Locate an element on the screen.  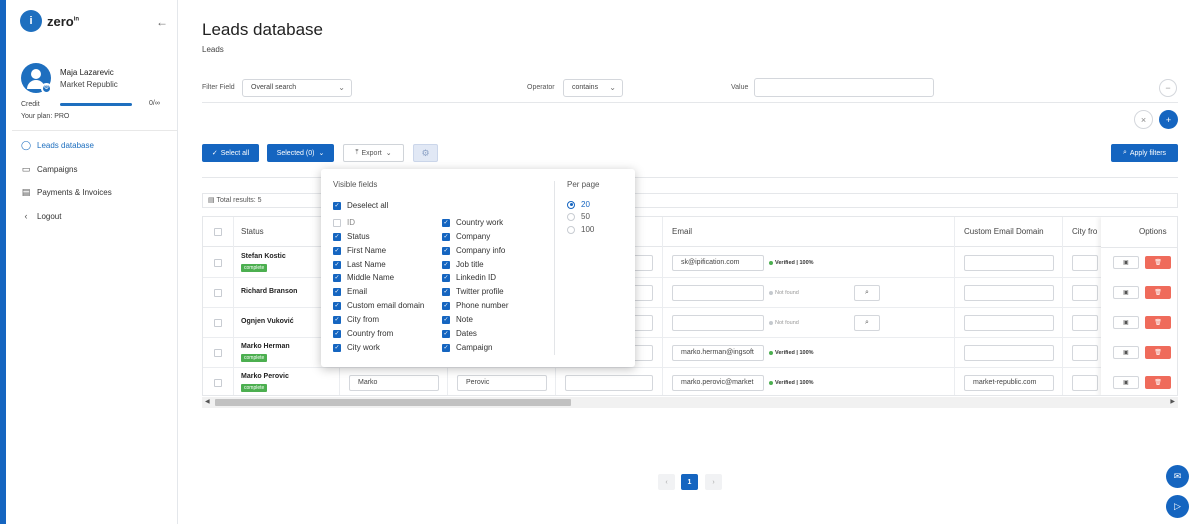
gear-icon: ⚙ is located at coordinates (425, 153).